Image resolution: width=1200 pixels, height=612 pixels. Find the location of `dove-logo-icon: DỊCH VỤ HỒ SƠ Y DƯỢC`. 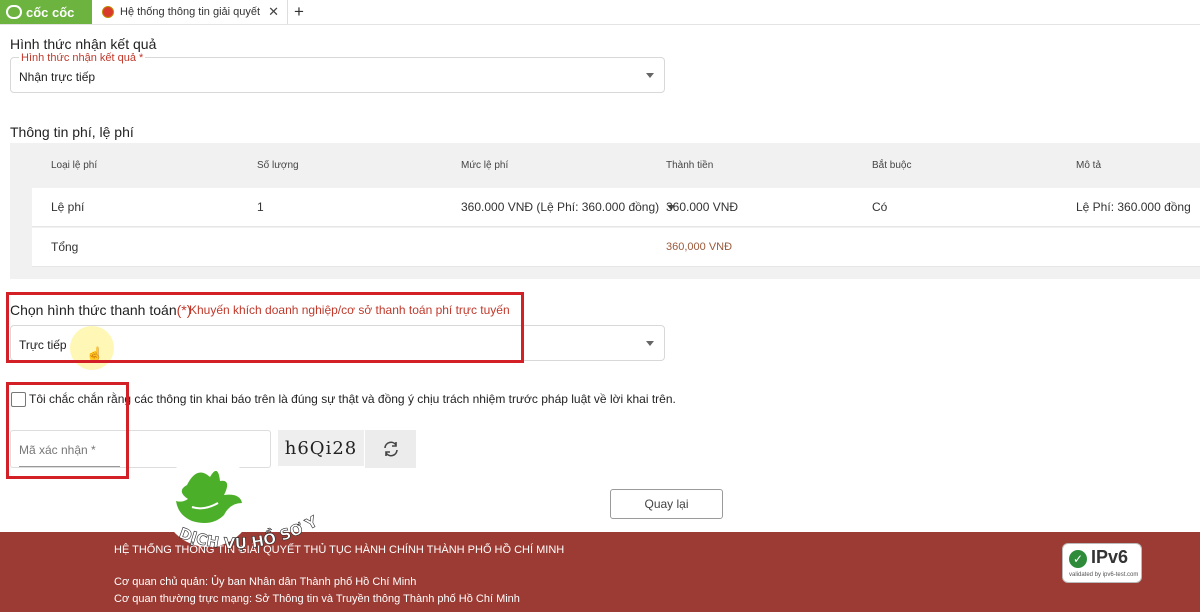

dove-logo-icon: DỊCH VỤ HỒ SƠ Y DƯỢC is located at coordinates (208, 504).